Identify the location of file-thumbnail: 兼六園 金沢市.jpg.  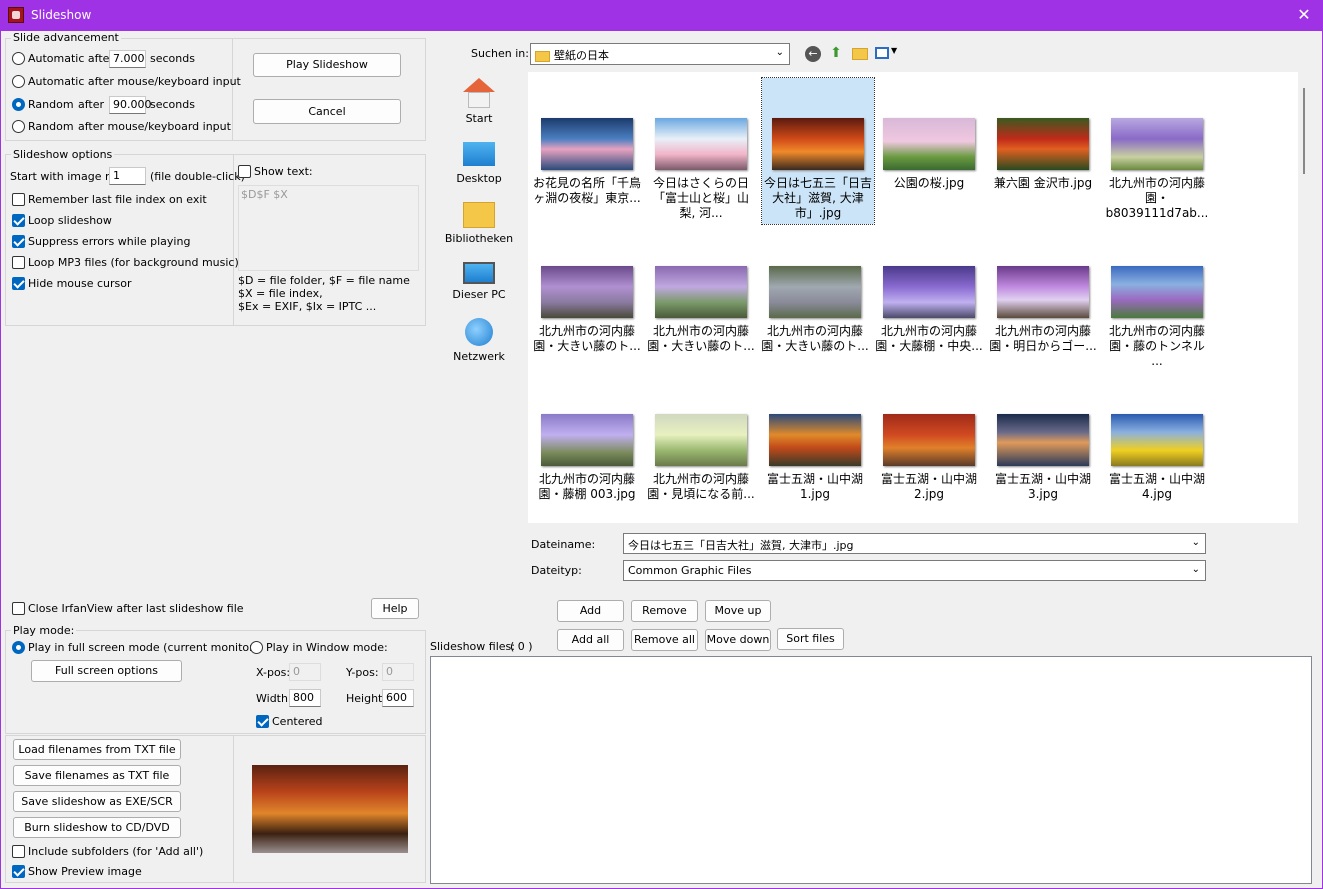
(1043, 154).